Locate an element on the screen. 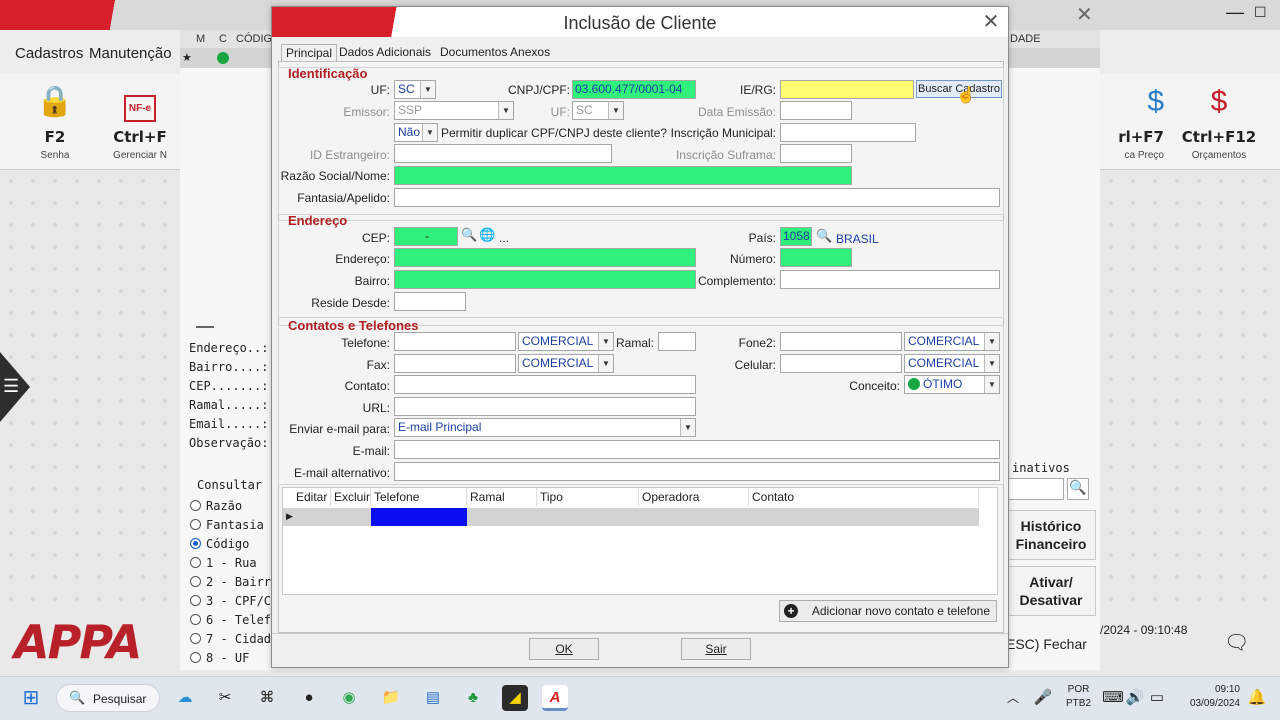 This screenshot has height=720, width=1280. tool-orcamentos: $ Ctrl+F12 Orçamentos is located at coordinates (1219, 120).